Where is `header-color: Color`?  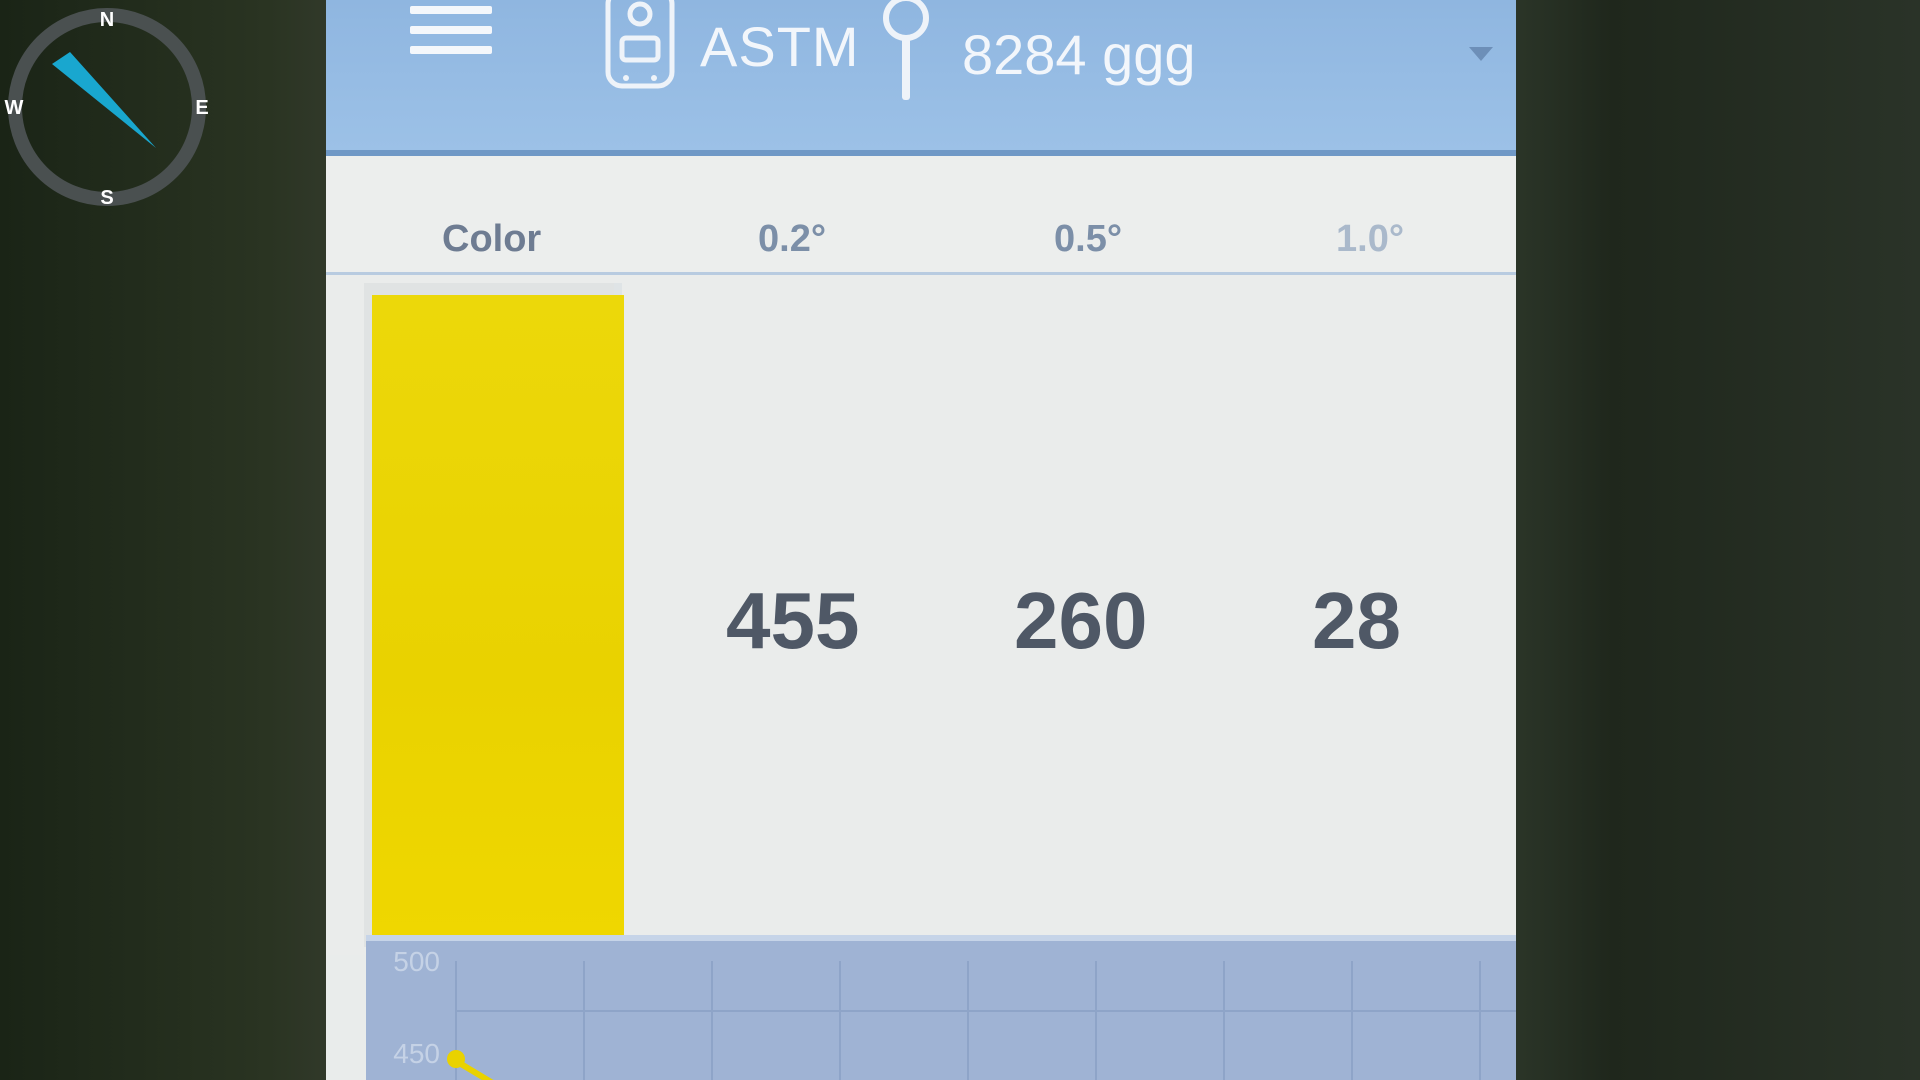 header-color: Color is located at coordinates (492, 239).